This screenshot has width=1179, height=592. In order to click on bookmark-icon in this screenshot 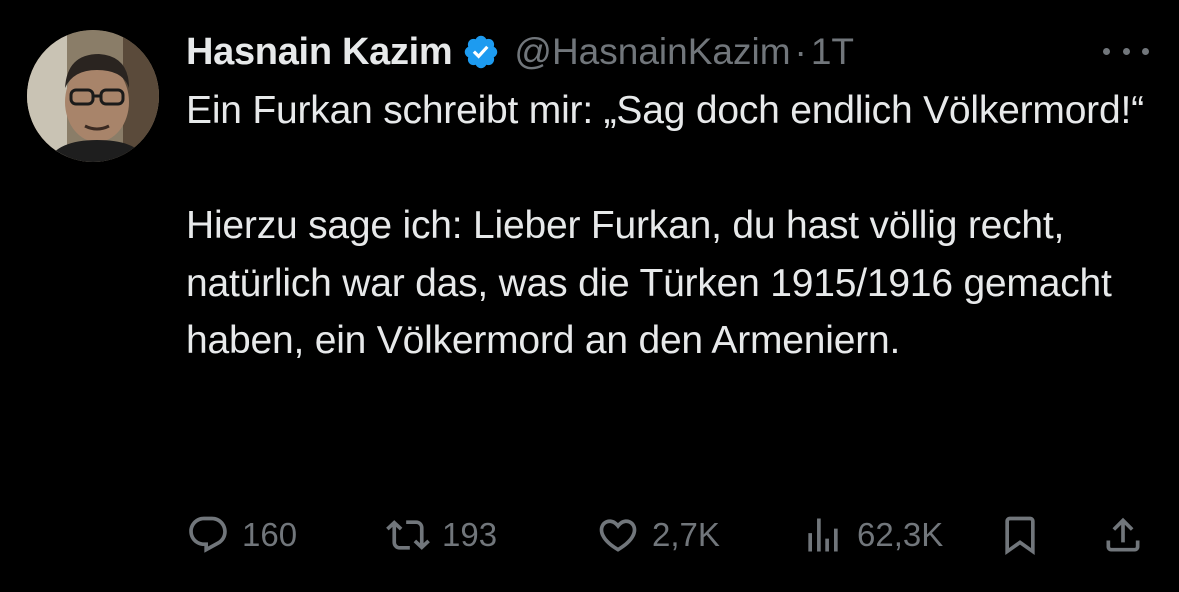, I will do `click(1020, 536)`.